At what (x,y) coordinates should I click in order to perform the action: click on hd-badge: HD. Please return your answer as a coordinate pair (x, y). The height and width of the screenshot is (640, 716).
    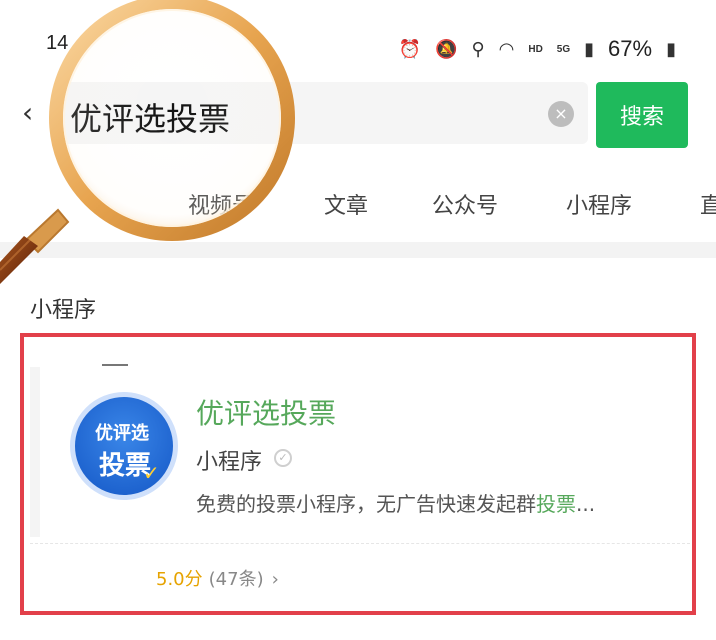
    Looking at the image, I should click on (535, 49).